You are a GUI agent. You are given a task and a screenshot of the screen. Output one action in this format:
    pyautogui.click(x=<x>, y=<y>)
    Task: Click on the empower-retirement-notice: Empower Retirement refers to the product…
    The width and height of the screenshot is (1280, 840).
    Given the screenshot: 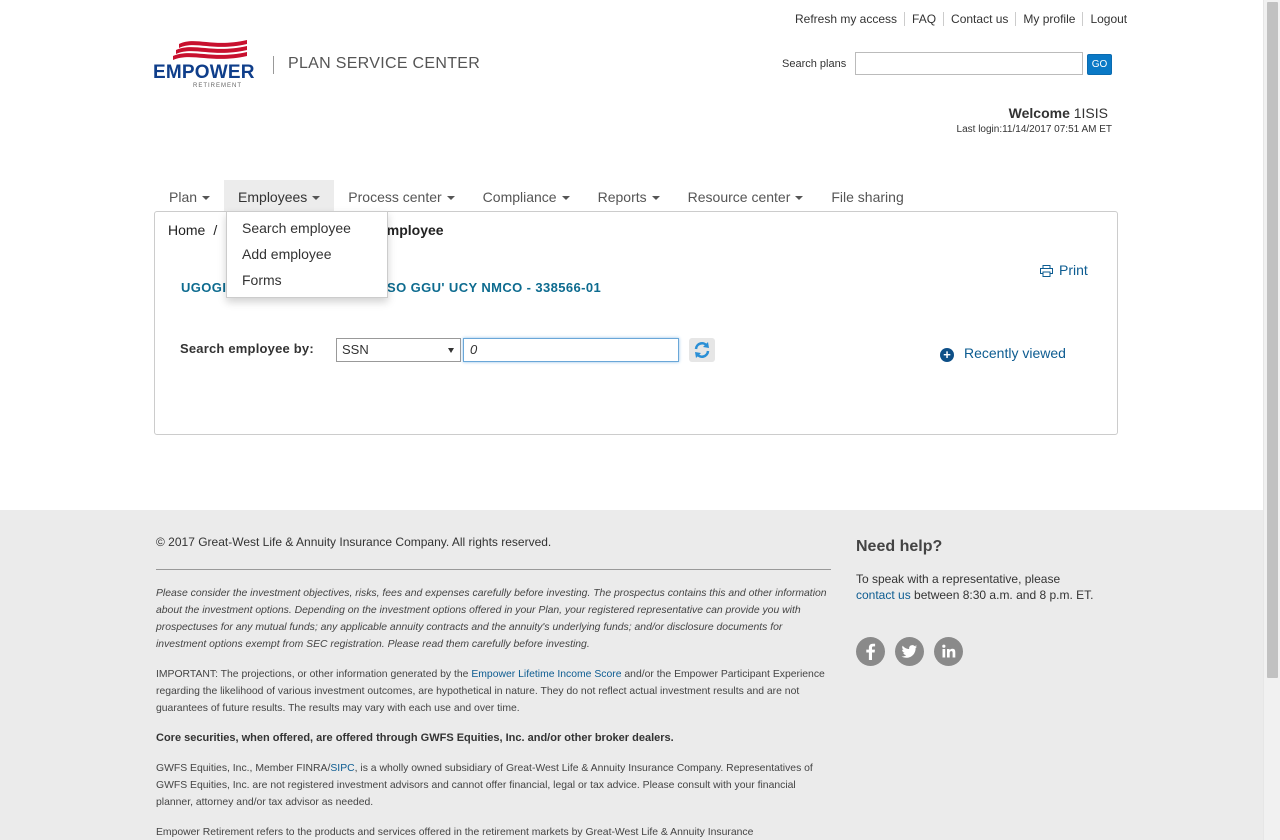 What is the action you would take?
    pyautogui.click(x=455, y=832)
    